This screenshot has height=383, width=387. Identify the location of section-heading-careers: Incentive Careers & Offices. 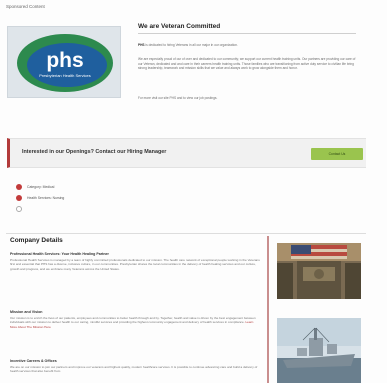
(33, 361).